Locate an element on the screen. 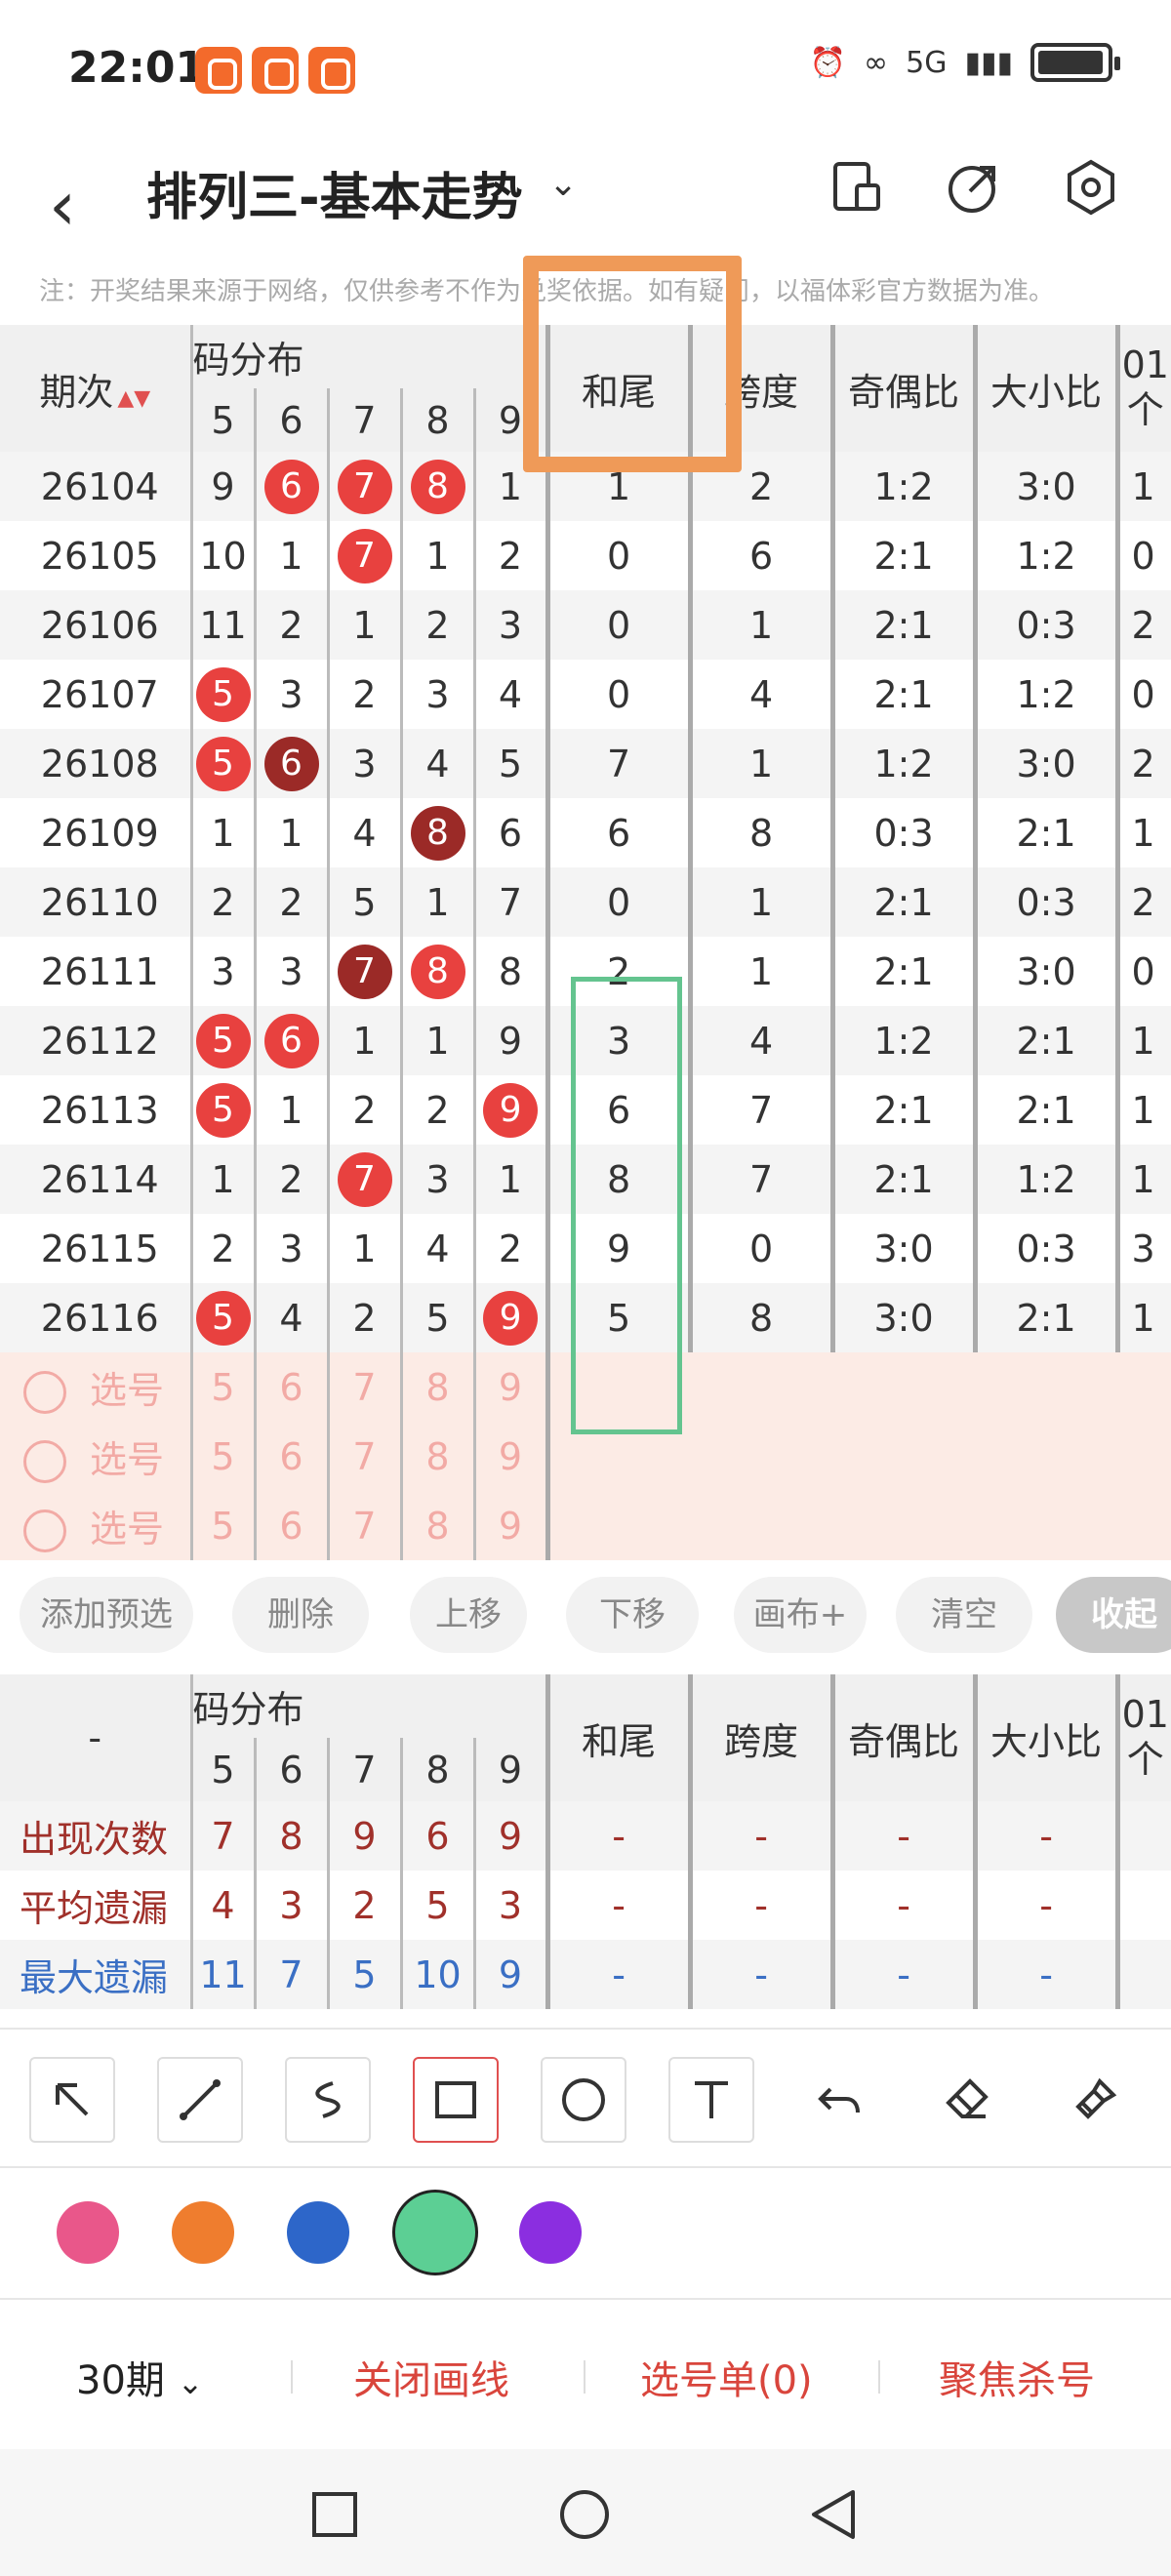  share-icon is located at coordinates (974, 187).